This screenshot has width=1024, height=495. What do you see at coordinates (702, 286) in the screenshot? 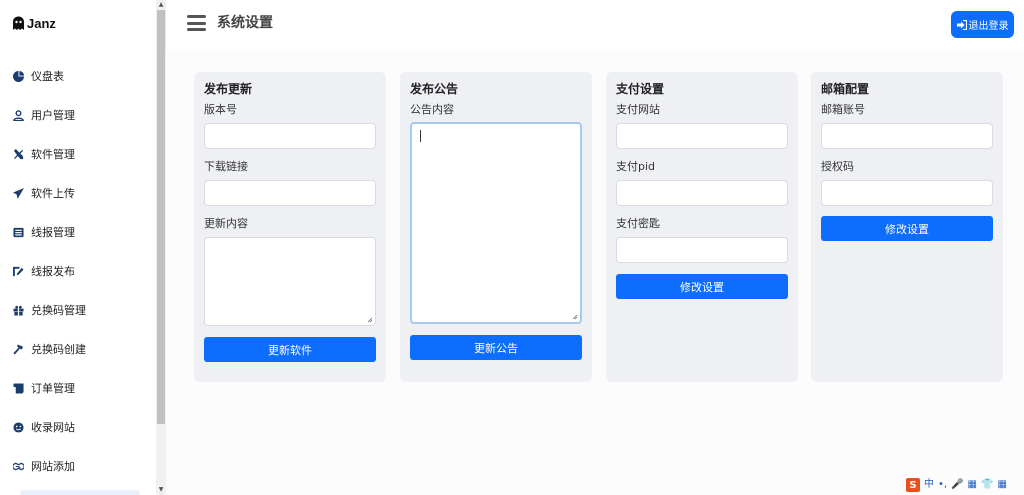
I see `save-payment-button: 修改设置` at bounding box center [702, 286].